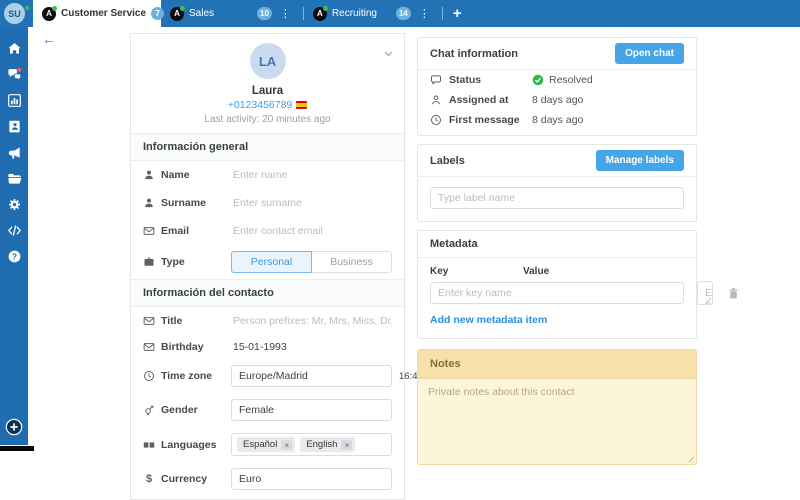  What do you see at coordinates (183, 203) in the screenshot?
I see `field-label: Surname` at bounding box center [183, 203].